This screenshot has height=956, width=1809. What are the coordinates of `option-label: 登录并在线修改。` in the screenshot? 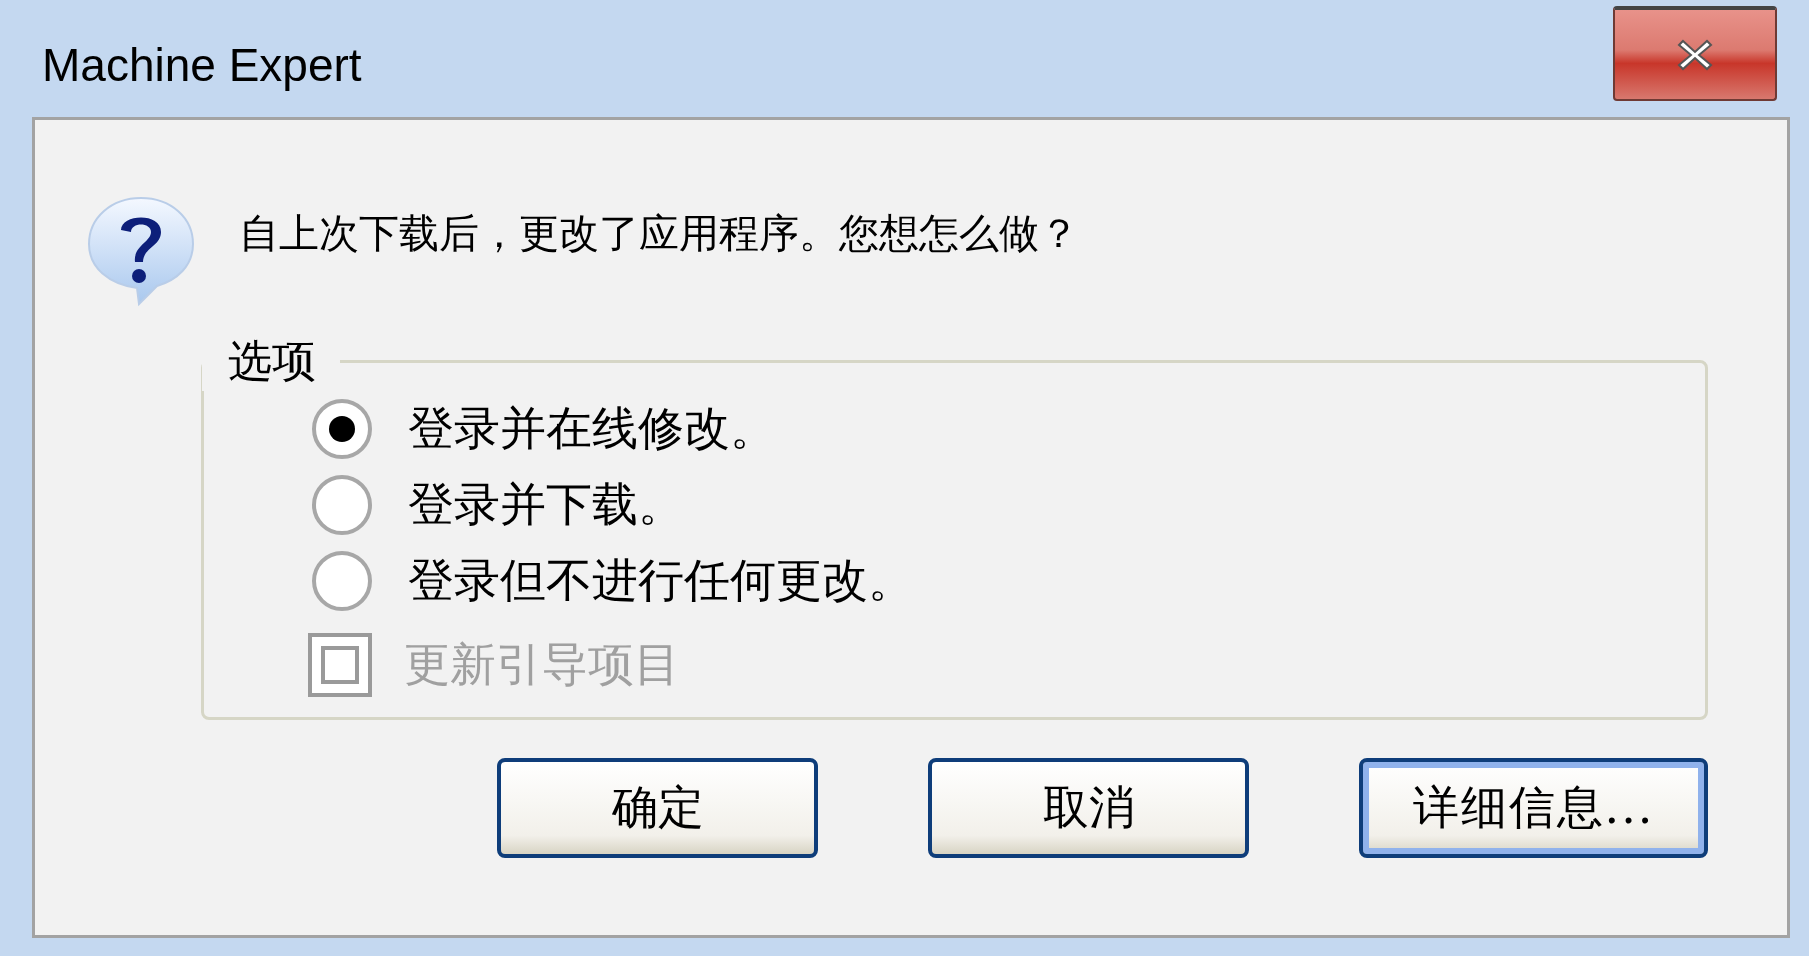 It's located at (592, 428).